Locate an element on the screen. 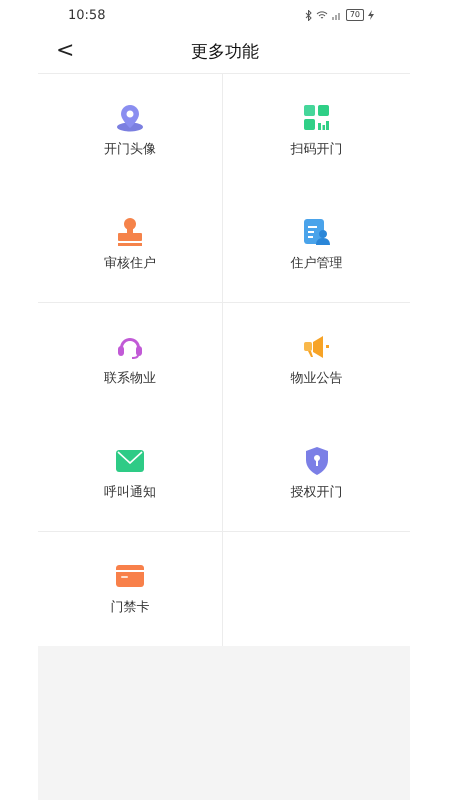 The image size is (450, 800). feature-label: 联系物业 is located at coordinates (130, 378).